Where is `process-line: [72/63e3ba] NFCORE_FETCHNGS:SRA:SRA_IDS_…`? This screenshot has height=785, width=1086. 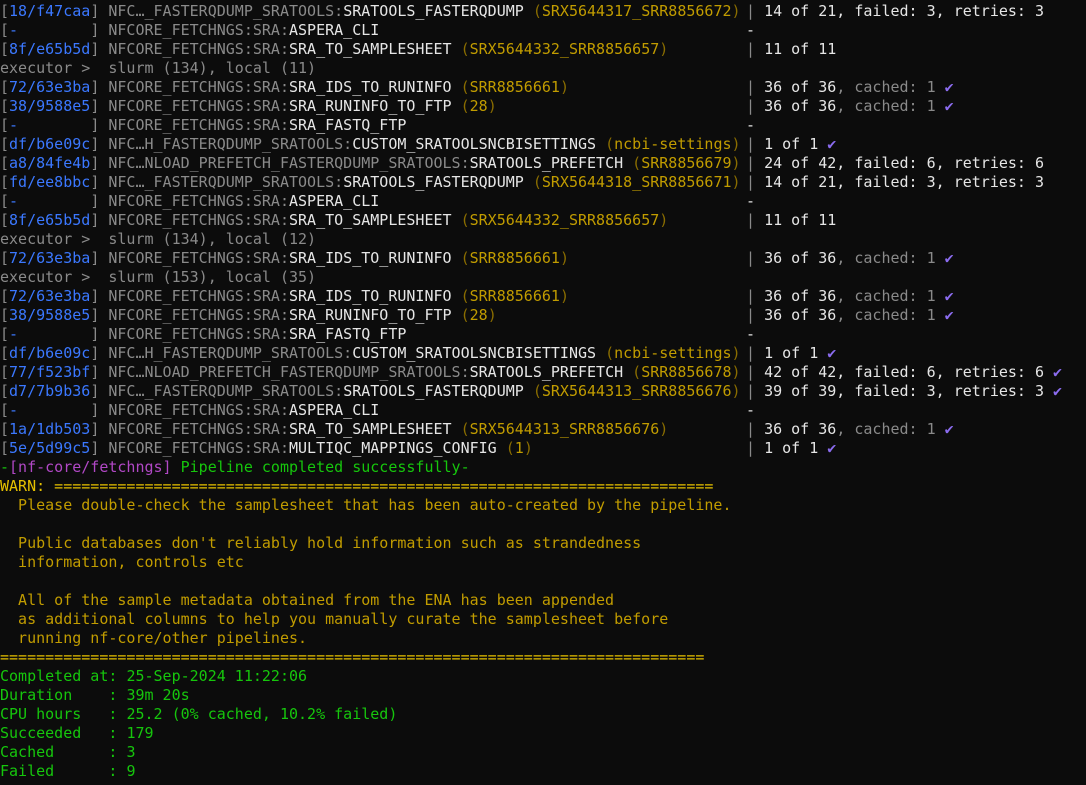 process-line: [72/63e3ba] NFCORE_FETCHNGS:SRA:SRA_IDS_… is located at coordinates (543, 258).